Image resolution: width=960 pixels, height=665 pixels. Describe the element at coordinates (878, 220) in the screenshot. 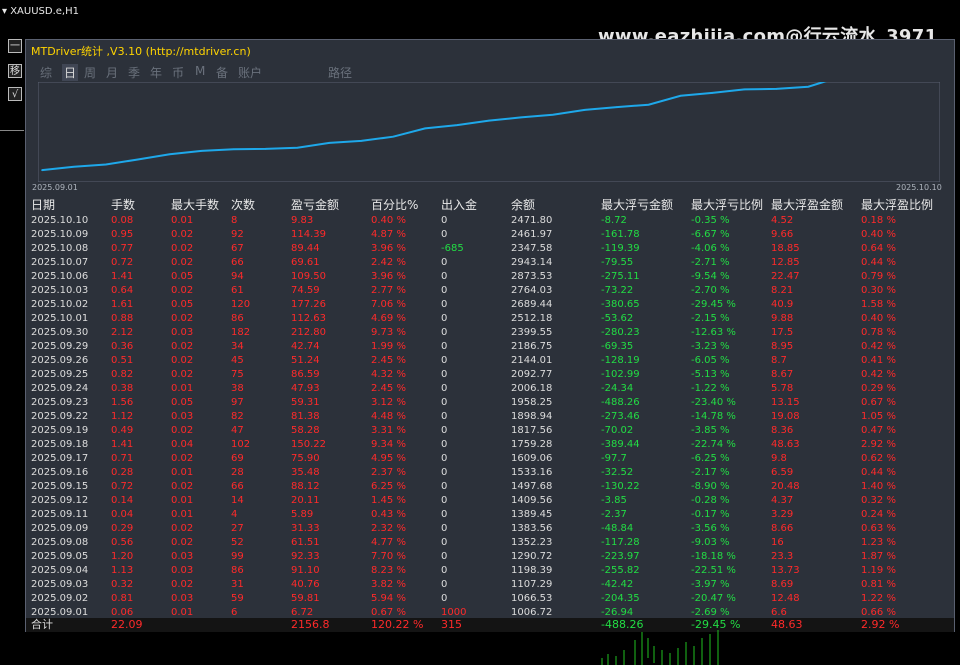

I see `table-cell: 0.18 %` at that location.